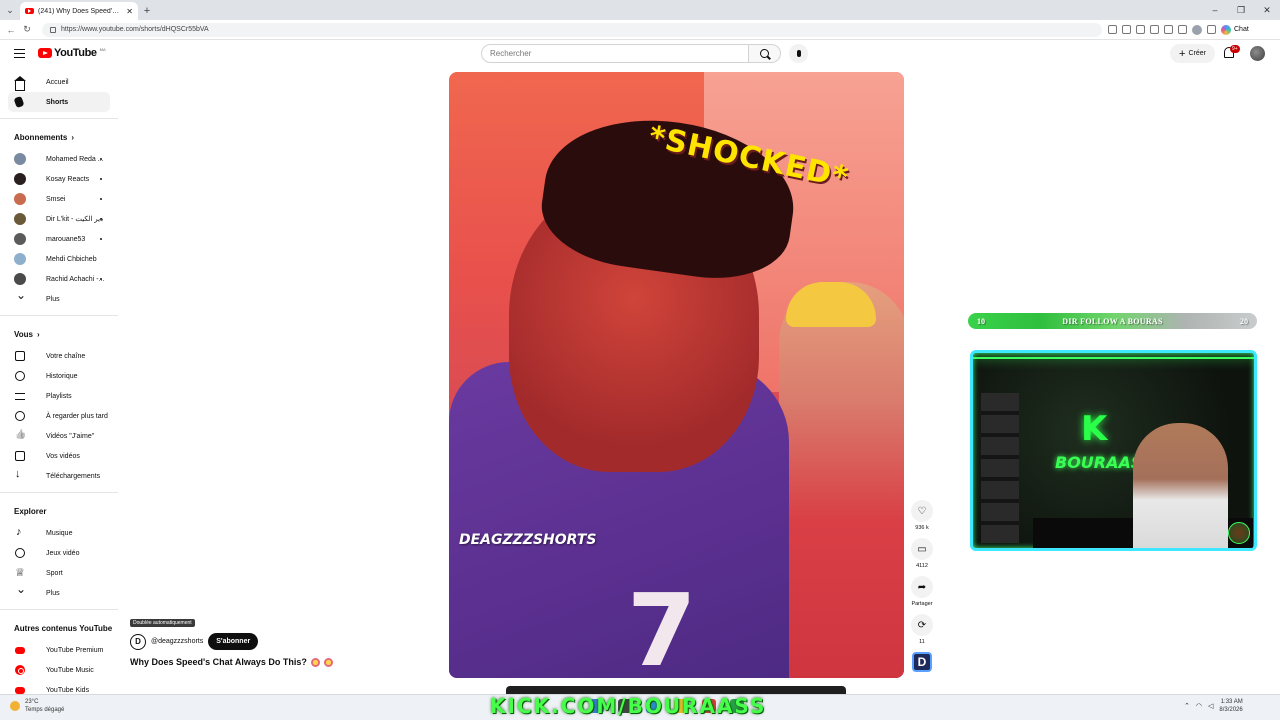 This screenshot has height=720, width=1280. What do you see at coordinates (59, 82) in the screenshot?
I see `sidebar-item-home: Accueil` at bounding box center [59, 82].